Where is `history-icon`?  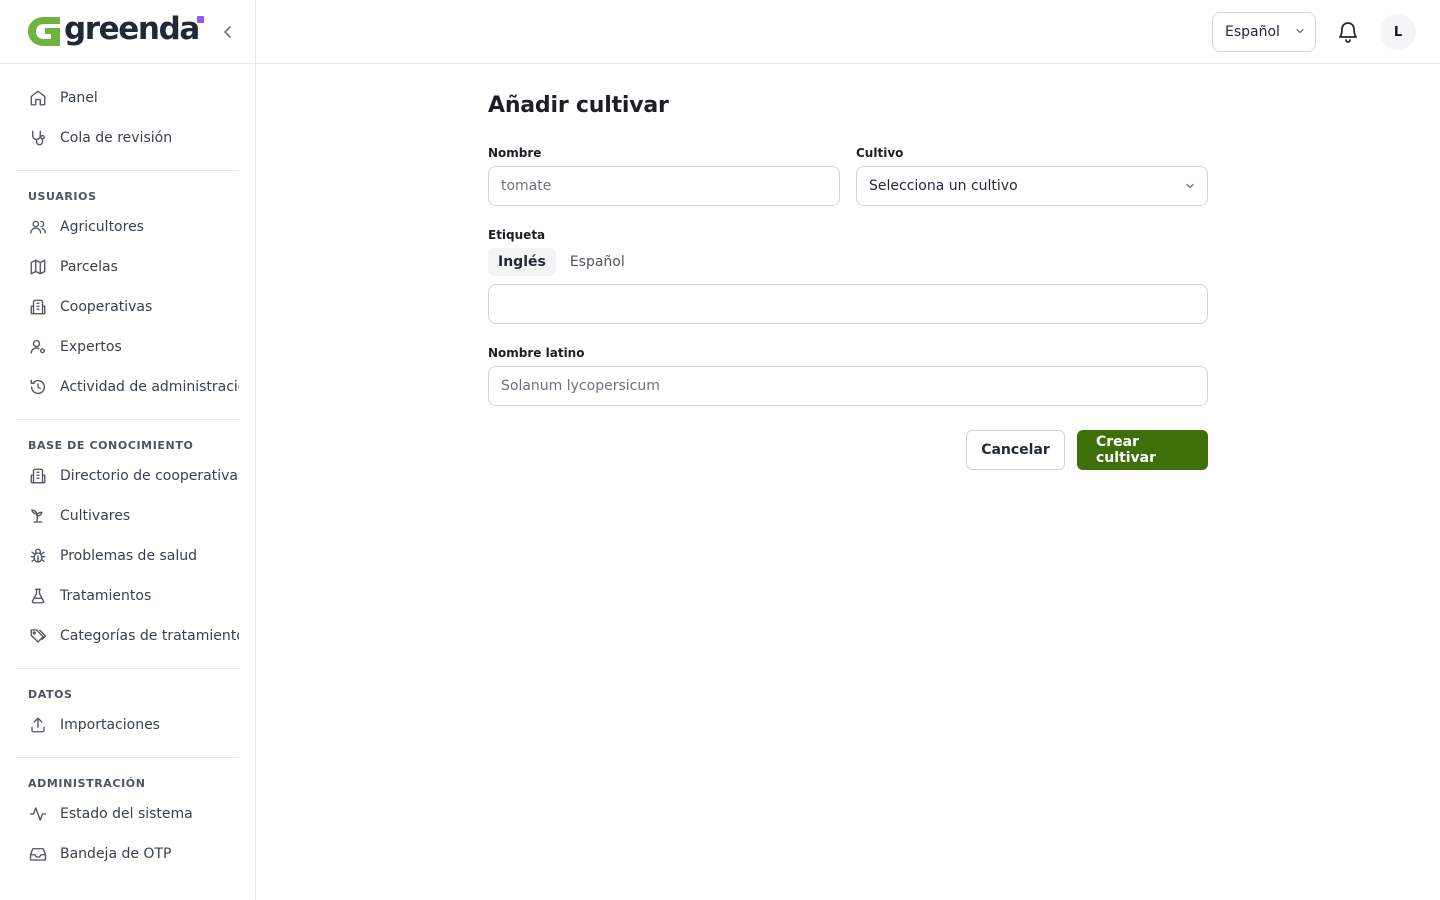
history-icon is located at coordinates (38, 387).